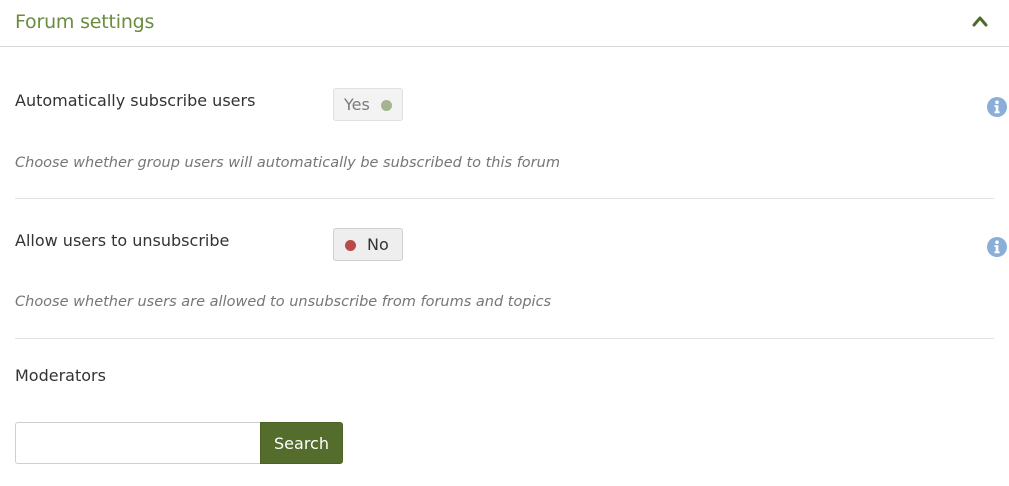 Image resolution: width=1009 pixels, height=486 pixels. What do you see at coordinates (378, 244) in the screenshot?
I see `toggle-label: No` at bounding box center [378, 244].